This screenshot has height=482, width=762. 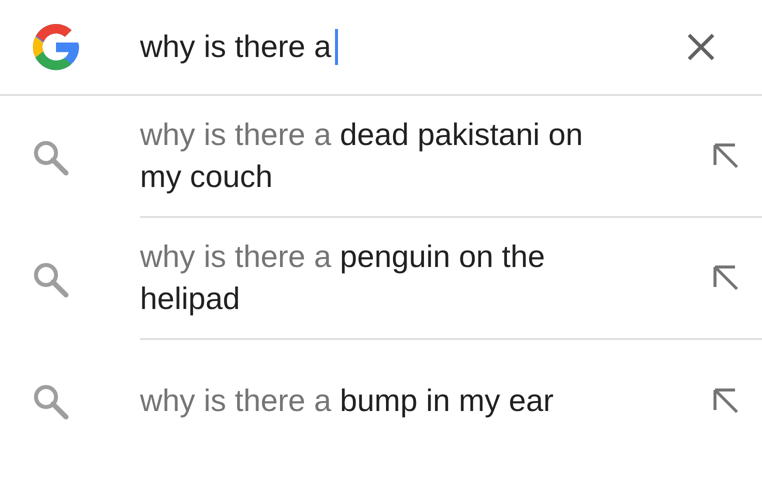 What do you see at coordinates (413, 47) in the screenshot?
I see `search-field: why is there a` at bounding box center [413, 47].